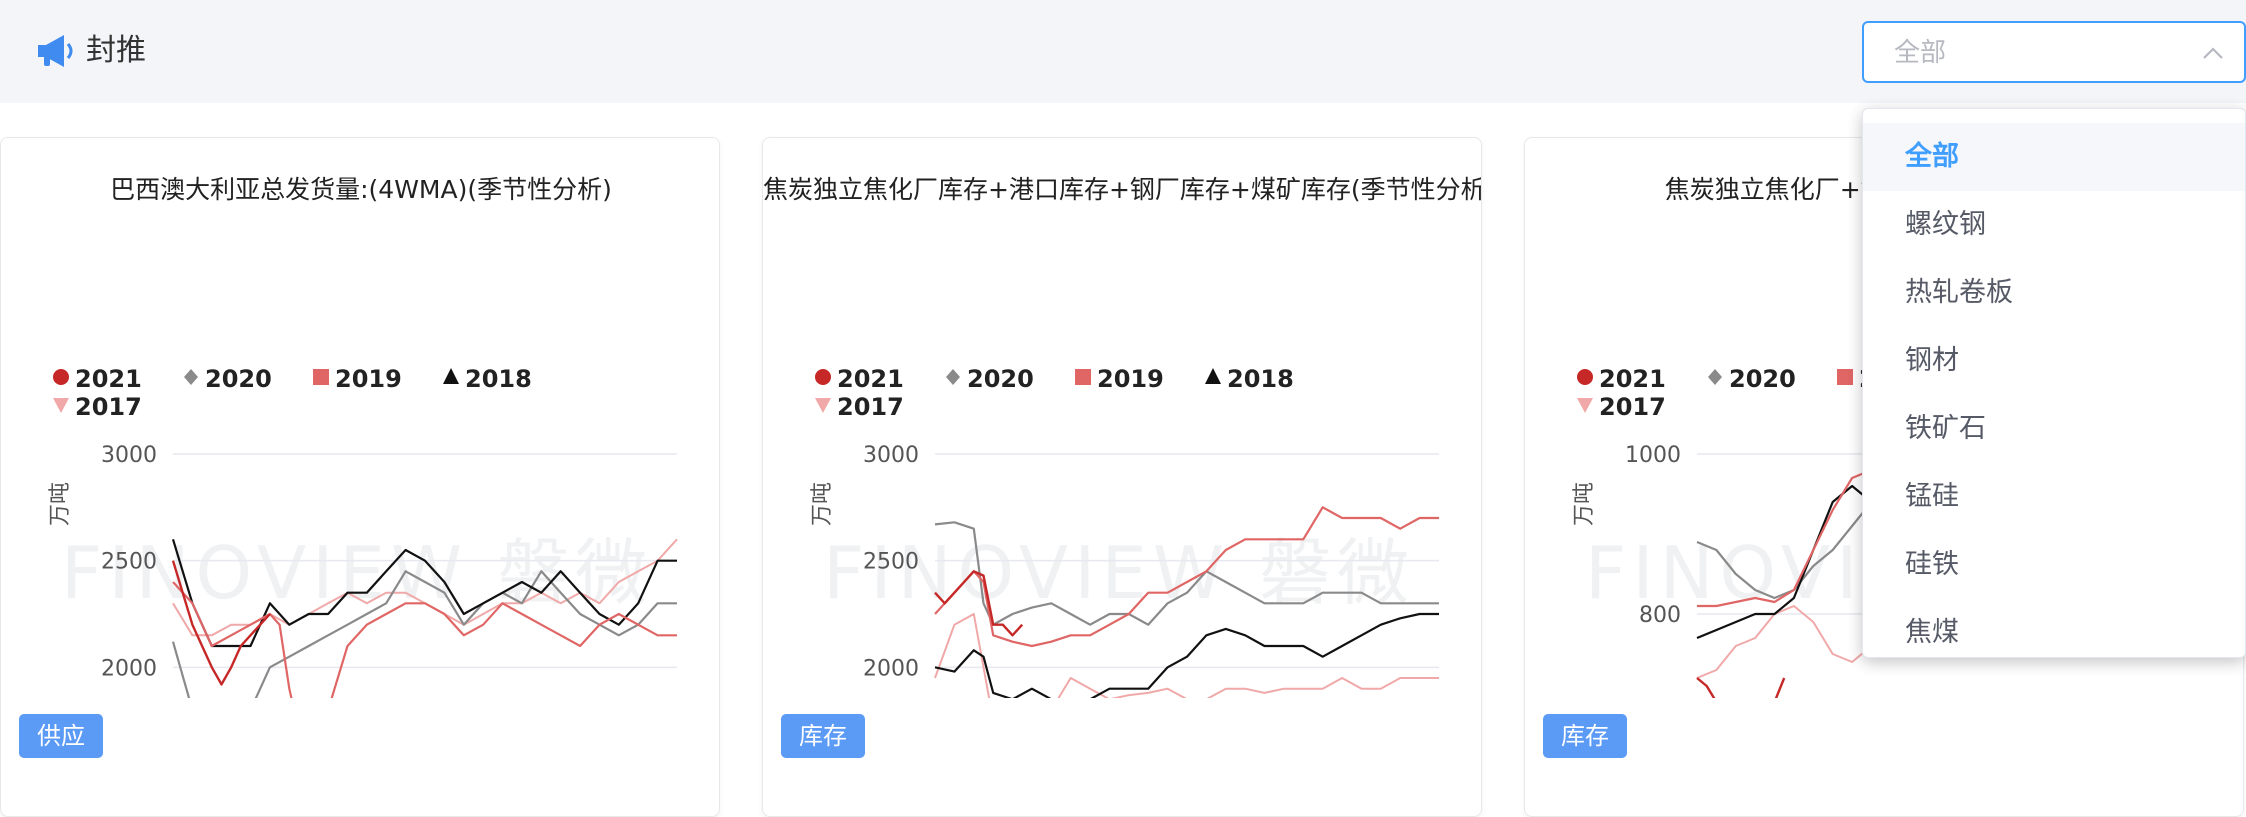  Describe the element at coordinates (2054, 628) in the screenshot. I see `category-option: 焦煤` at that location.